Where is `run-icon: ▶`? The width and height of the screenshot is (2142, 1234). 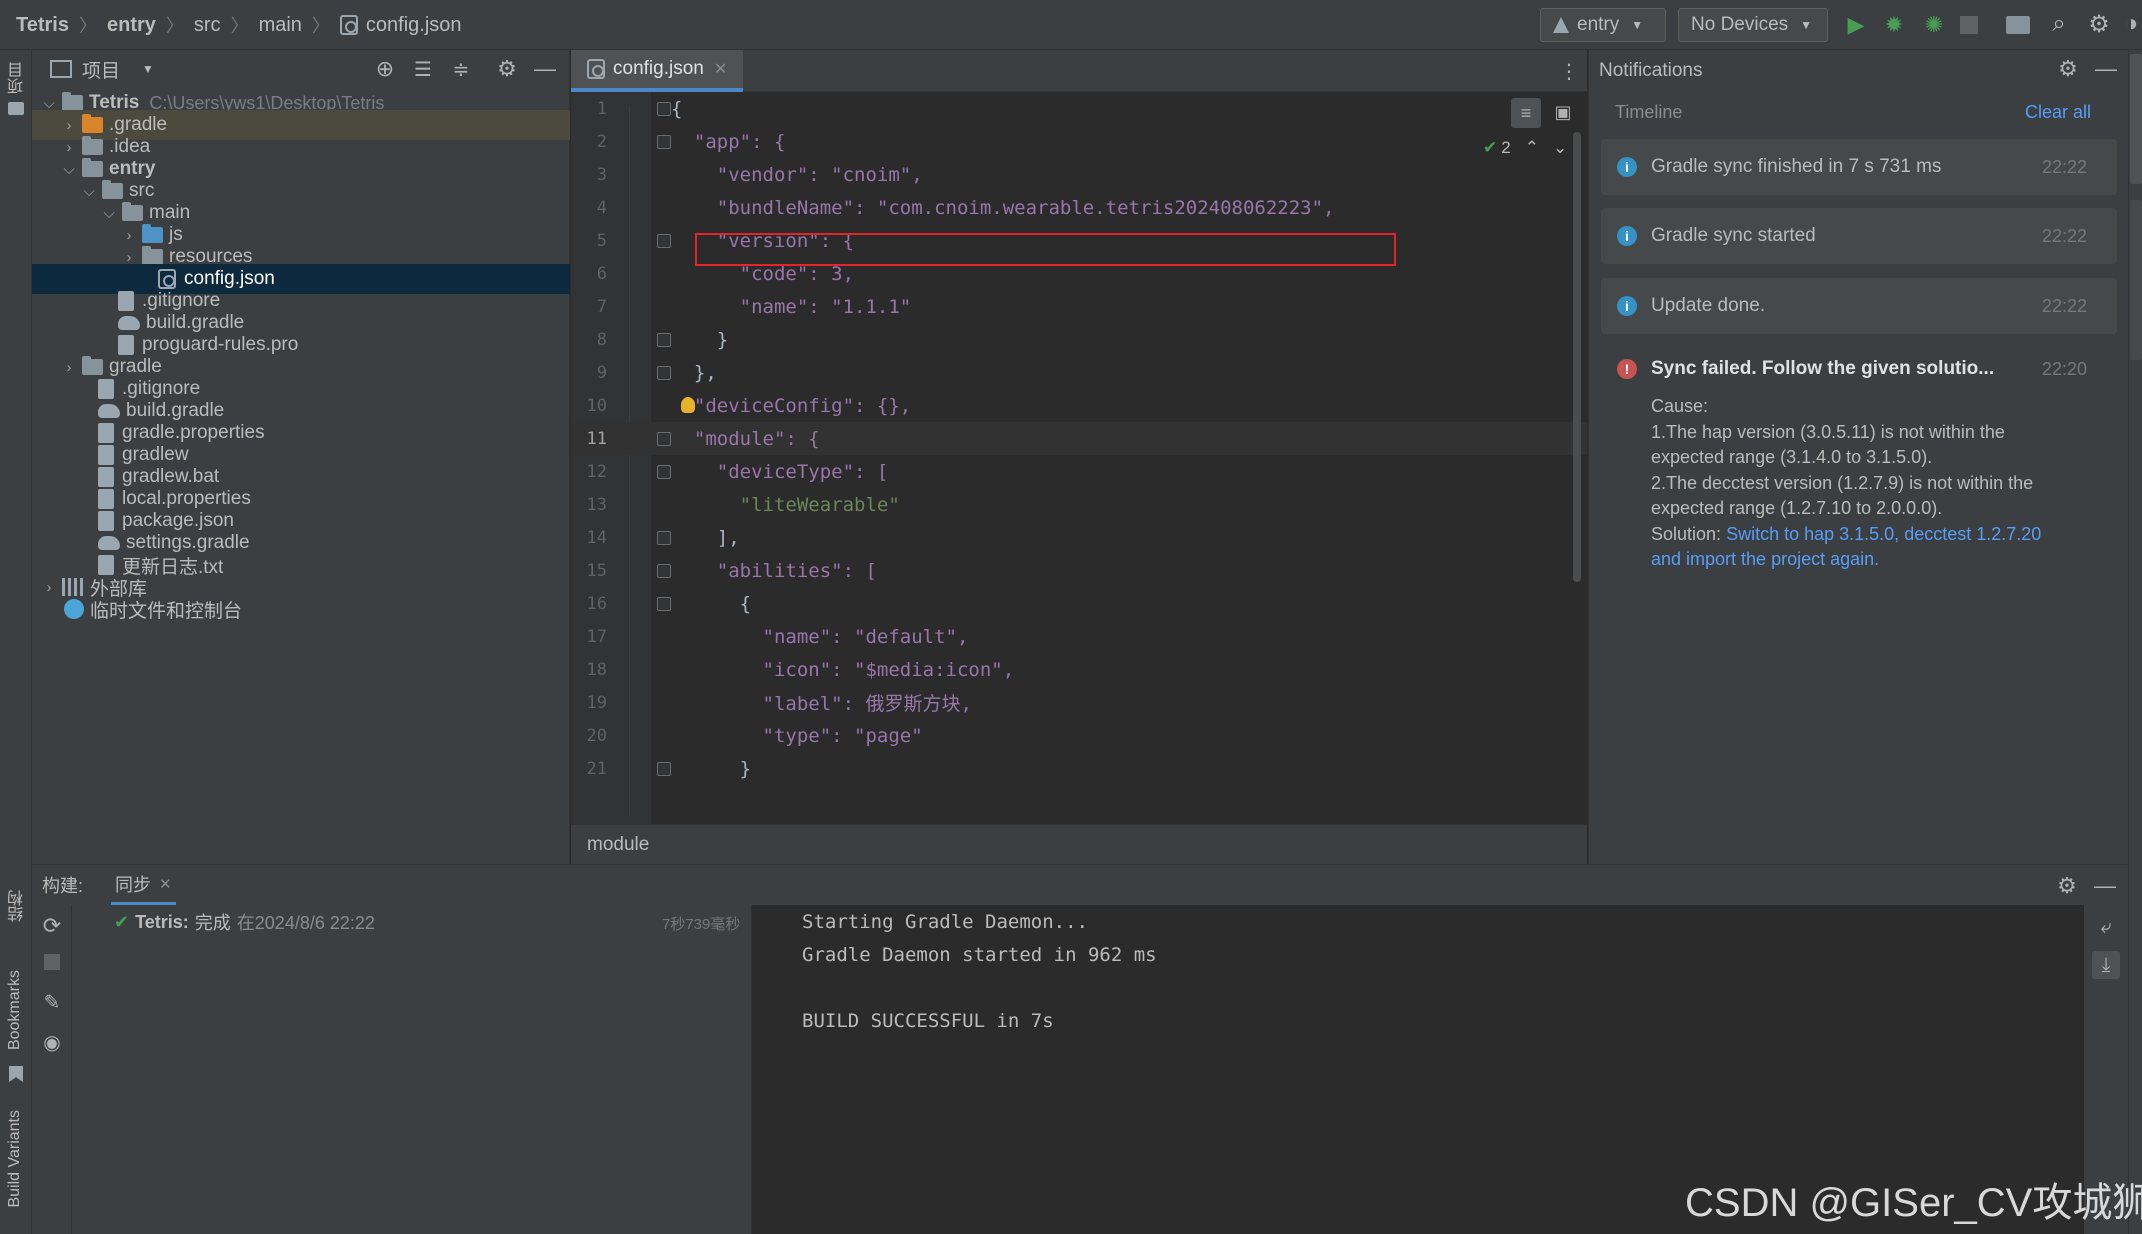 run-icon: ▶ is located at coordinates (1856, 25).